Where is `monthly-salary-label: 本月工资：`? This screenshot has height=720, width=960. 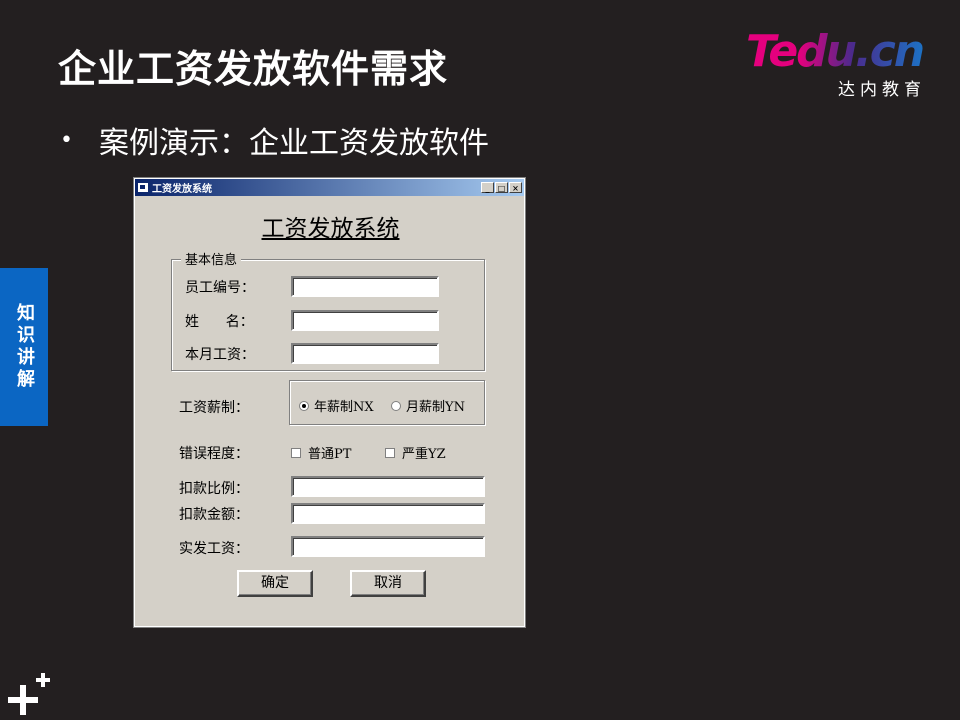
monthly-salary-label: 本月工资： is located at coordinates (220, 355).